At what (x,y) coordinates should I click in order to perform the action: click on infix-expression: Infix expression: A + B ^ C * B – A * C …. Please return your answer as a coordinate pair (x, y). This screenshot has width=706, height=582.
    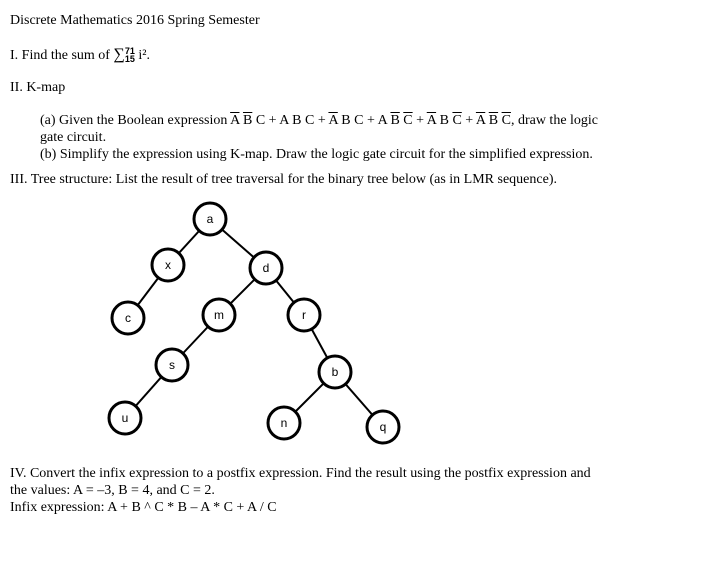
    Looking at the image, I should click on (143, 507).